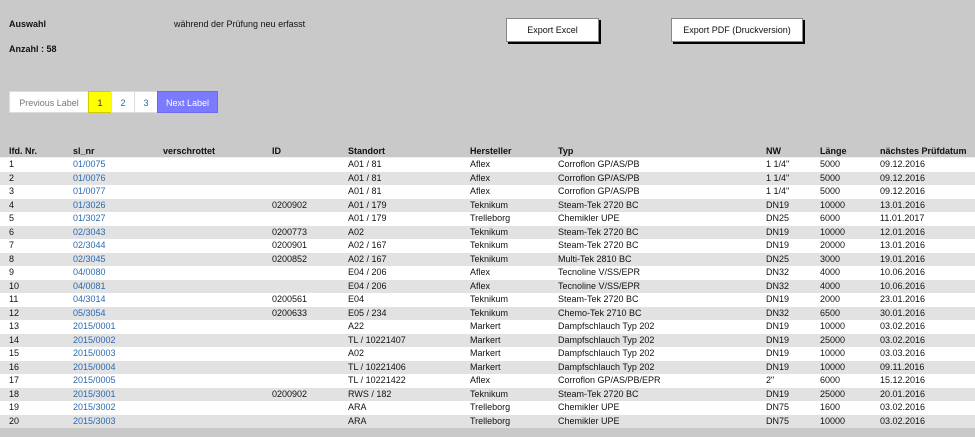  I want to click on sl-nr-link: 04/0080, so click(89, 272).